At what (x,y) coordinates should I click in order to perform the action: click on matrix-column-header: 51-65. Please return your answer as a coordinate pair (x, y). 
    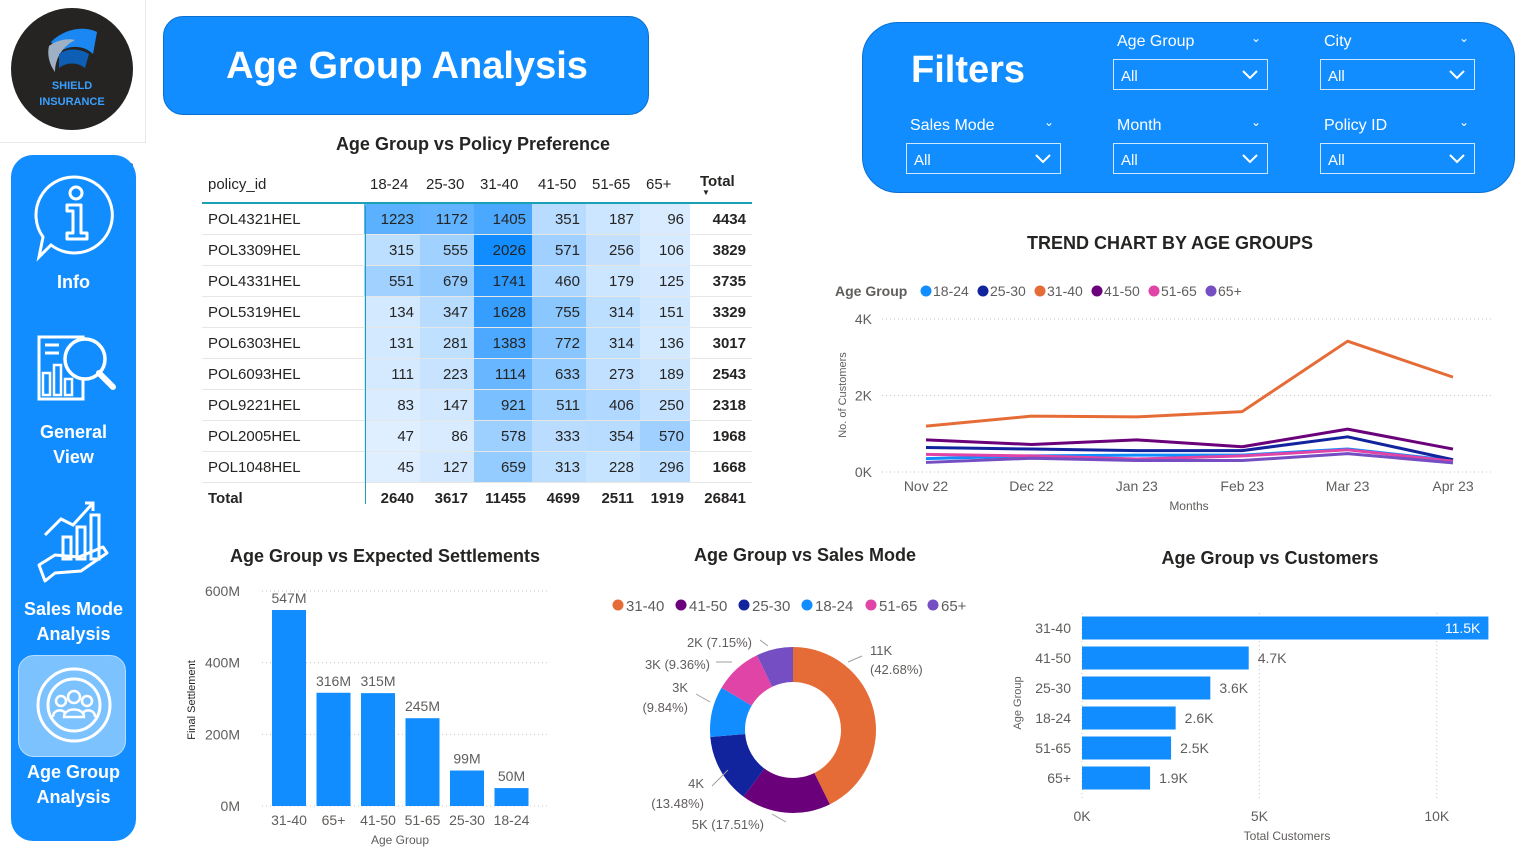
    Looking at the image, I should click on (613, 185).